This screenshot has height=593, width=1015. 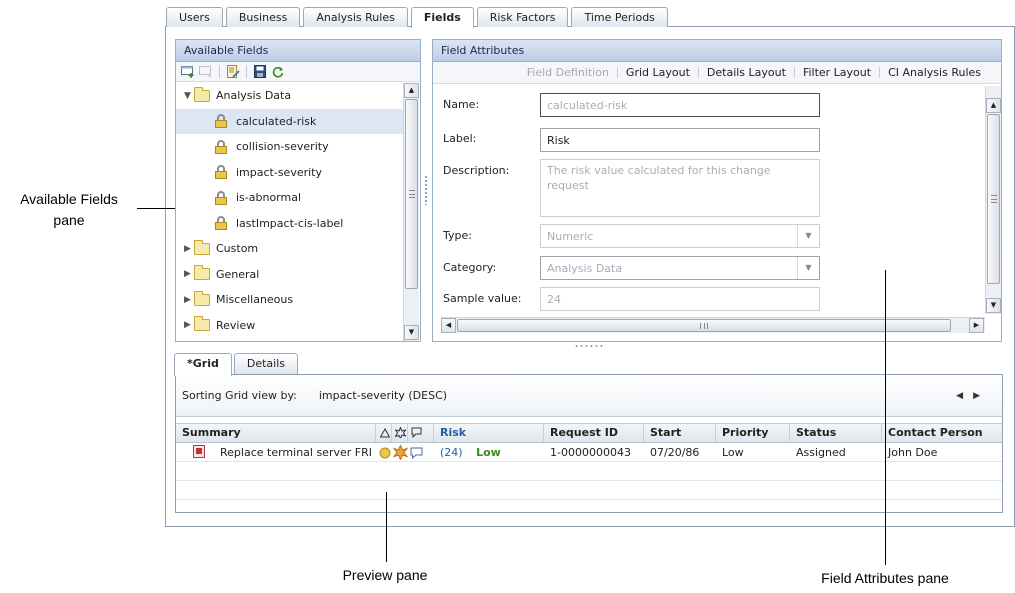 I want to click on tab-fields: Fields, so click(x=442, y=17).